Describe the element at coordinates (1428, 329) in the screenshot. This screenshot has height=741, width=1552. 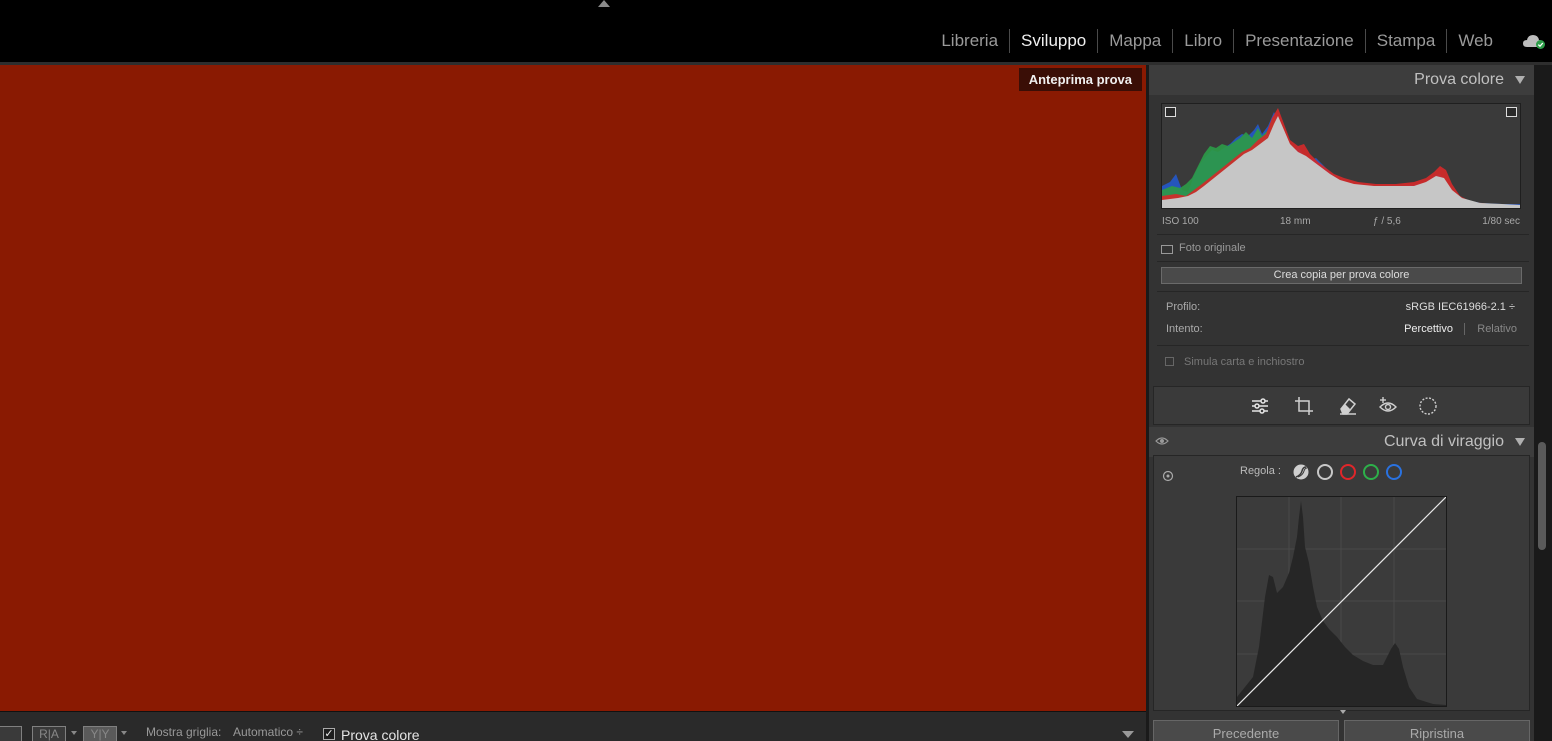
I see `intent-perceptual-option: Percettivo` at that location.